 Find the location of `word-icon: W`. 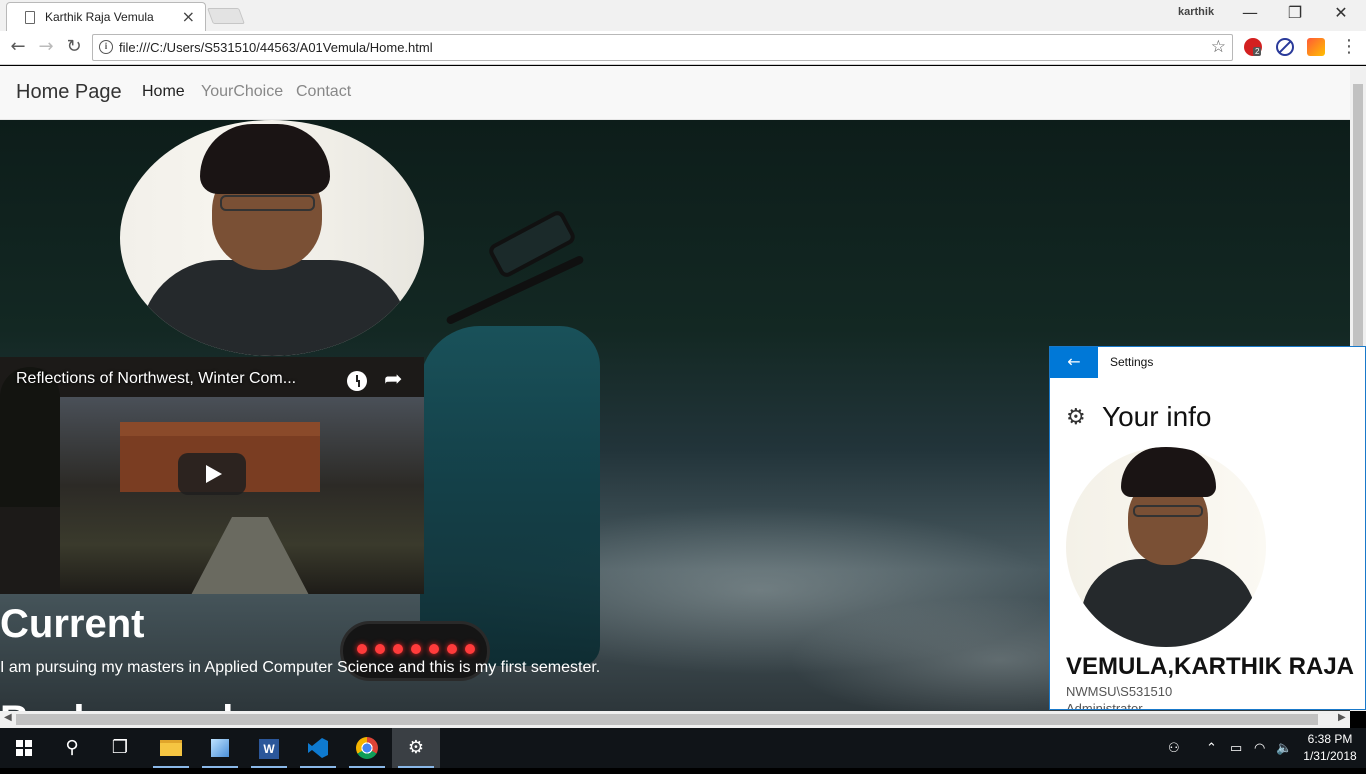

word-icon: W is located at coordinates (269, 749).